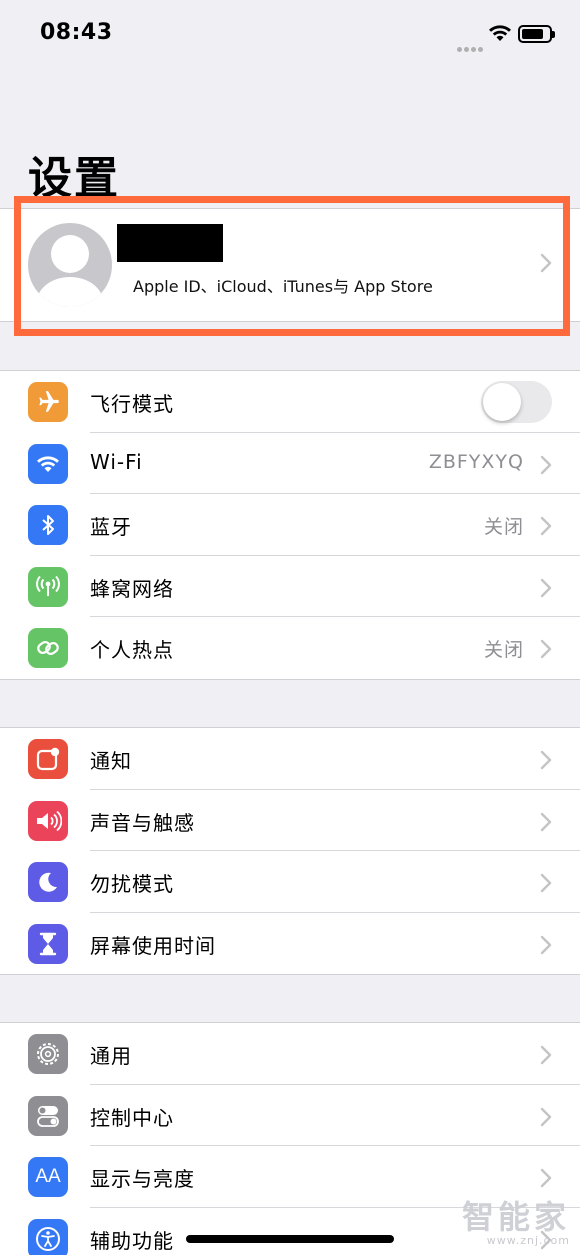 The height and width of the screenshot is (1255, 580). Describe the element at coordinates (500, 35) in the screenshot. I see `wifi-status-icon` at that location.